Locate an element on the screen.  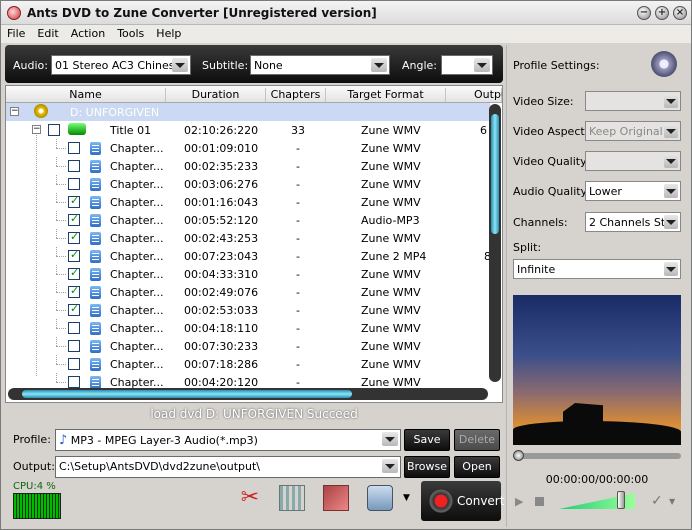
split-value: Infinite is located at coordinates (536, 269).